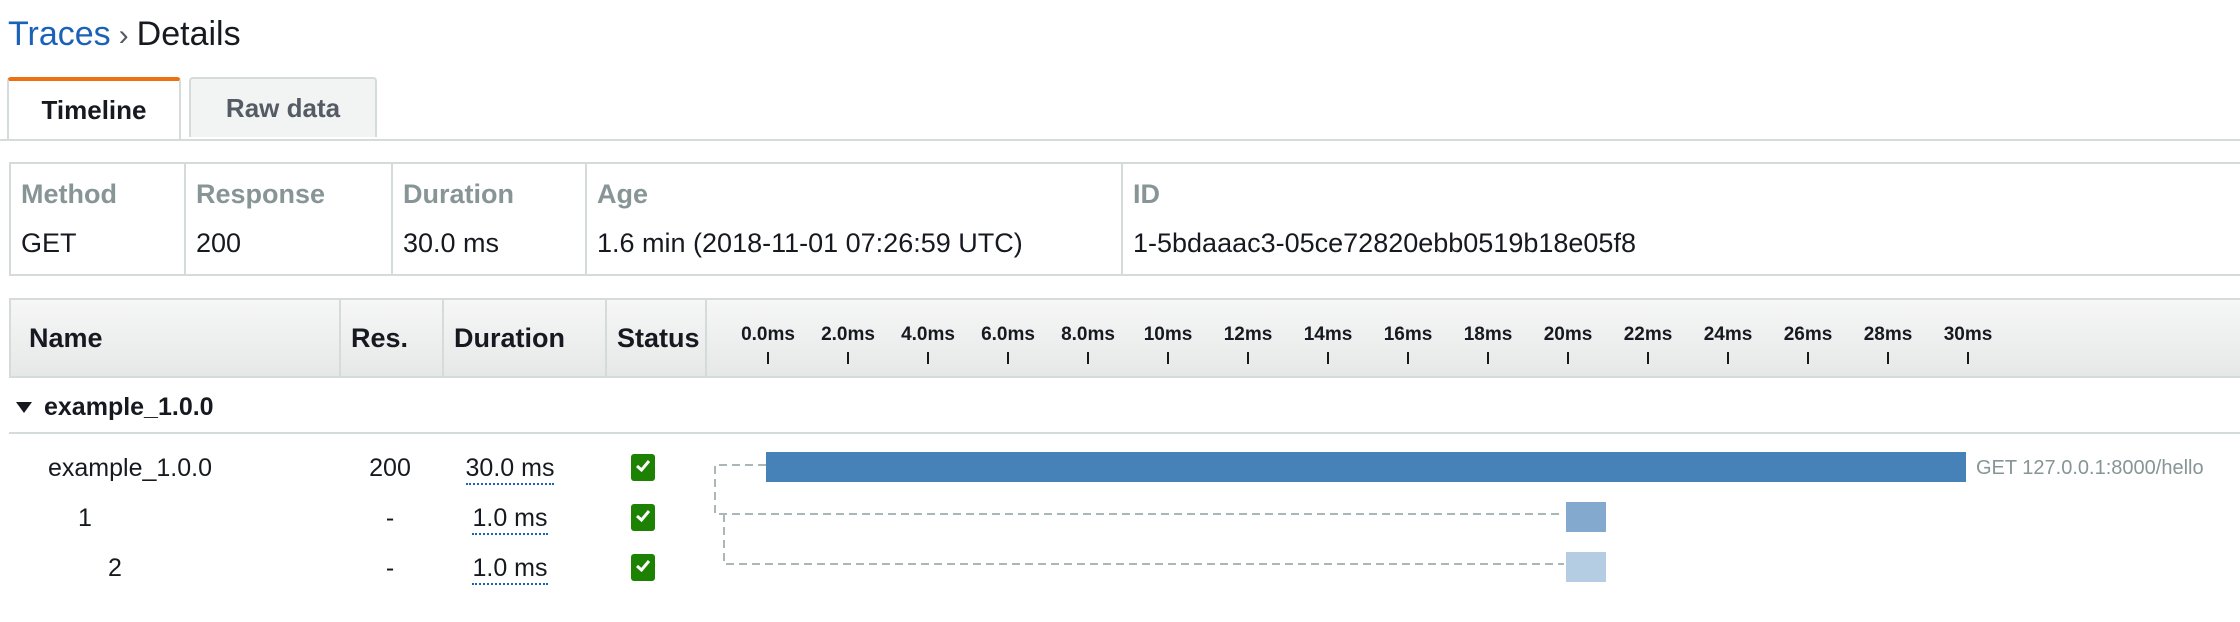  What do you see at coordinates (1728, 334) in the screenshot?
I see `timeline-tick-label: 24ms` at bounding box center [1728, 334].